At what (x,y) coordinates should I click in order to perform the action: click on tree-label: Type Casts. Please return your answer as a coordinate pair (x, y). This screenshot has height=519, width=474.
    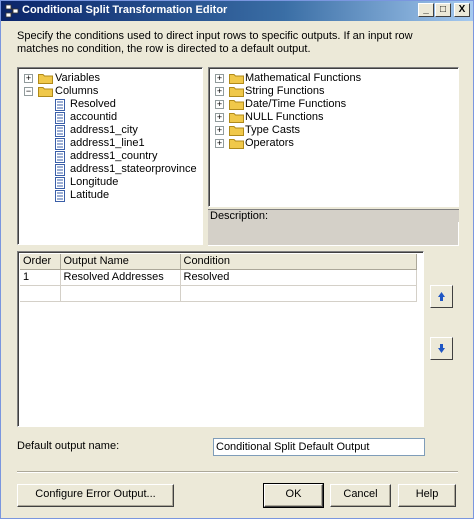
    Looking at the image, I should click on (273, 130).